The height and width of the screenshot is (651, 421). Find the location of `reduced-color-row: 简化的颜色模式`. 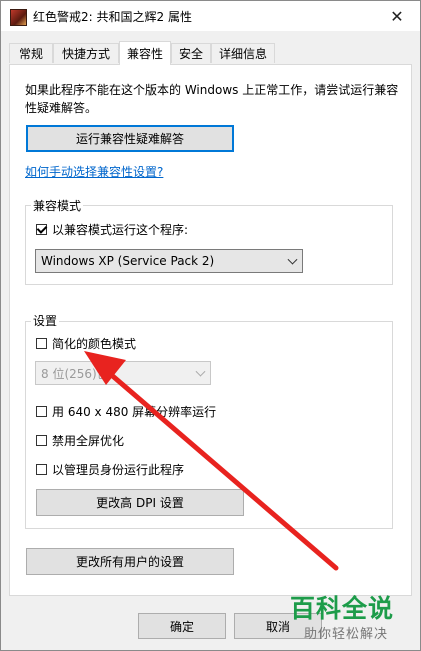

reduced-color-row: 简化的颜色模式 is located at coordinates (86, 343).